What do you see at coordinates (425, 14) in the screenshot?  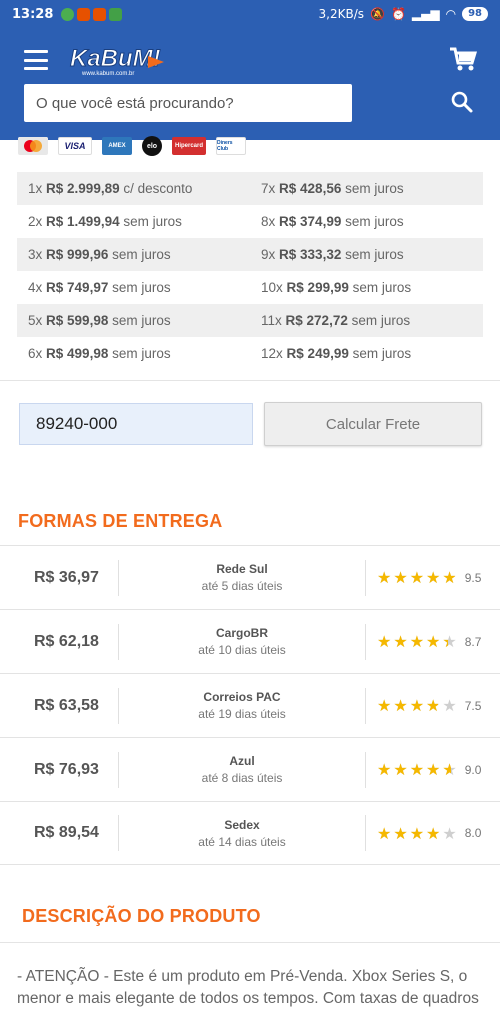 I see `signal-icon: ▂▄▆` at bounding box center [425, 14].